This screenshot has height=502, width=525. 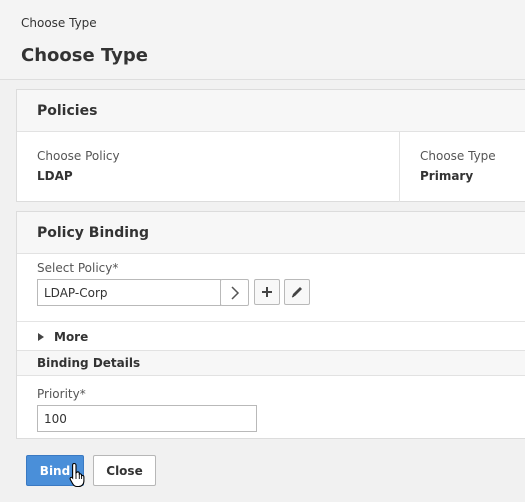 I want to click on divider, so click(x=271, y=321).